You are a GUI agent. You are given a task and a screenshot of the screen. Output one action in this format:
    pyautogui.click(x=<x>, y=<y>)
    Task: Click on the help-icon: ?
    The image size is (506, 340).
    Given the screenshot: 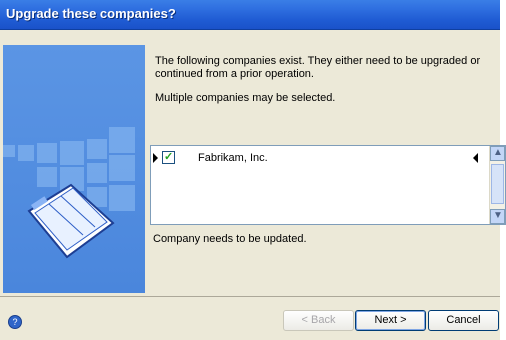 What is the action you would take?
    pyautogui.click(x=15, y=322)
    